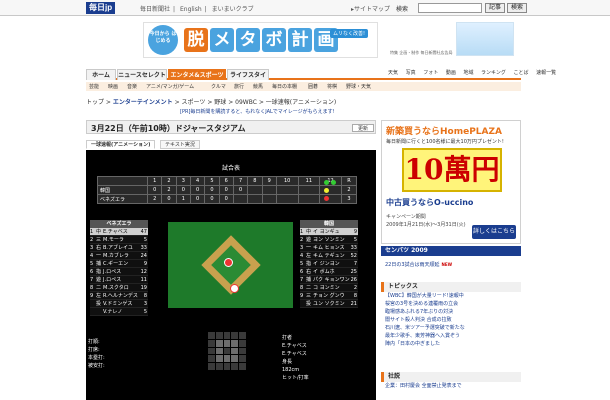 Image resolution: width=610 pixels, height=400 pixels. I want to click on link-mainichi: 毎日新聞社, so click(155, 9).